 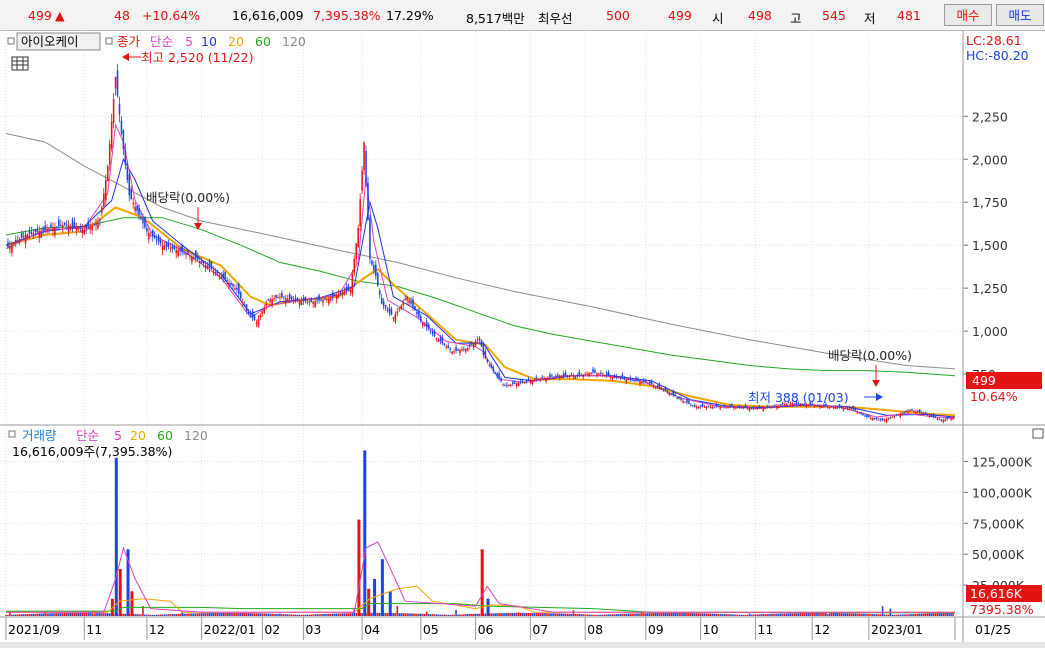 What do you see at coordinates (486, 629) in the screenshot?
I see `time-tick-label: 06` at bounding box center [486, 629].